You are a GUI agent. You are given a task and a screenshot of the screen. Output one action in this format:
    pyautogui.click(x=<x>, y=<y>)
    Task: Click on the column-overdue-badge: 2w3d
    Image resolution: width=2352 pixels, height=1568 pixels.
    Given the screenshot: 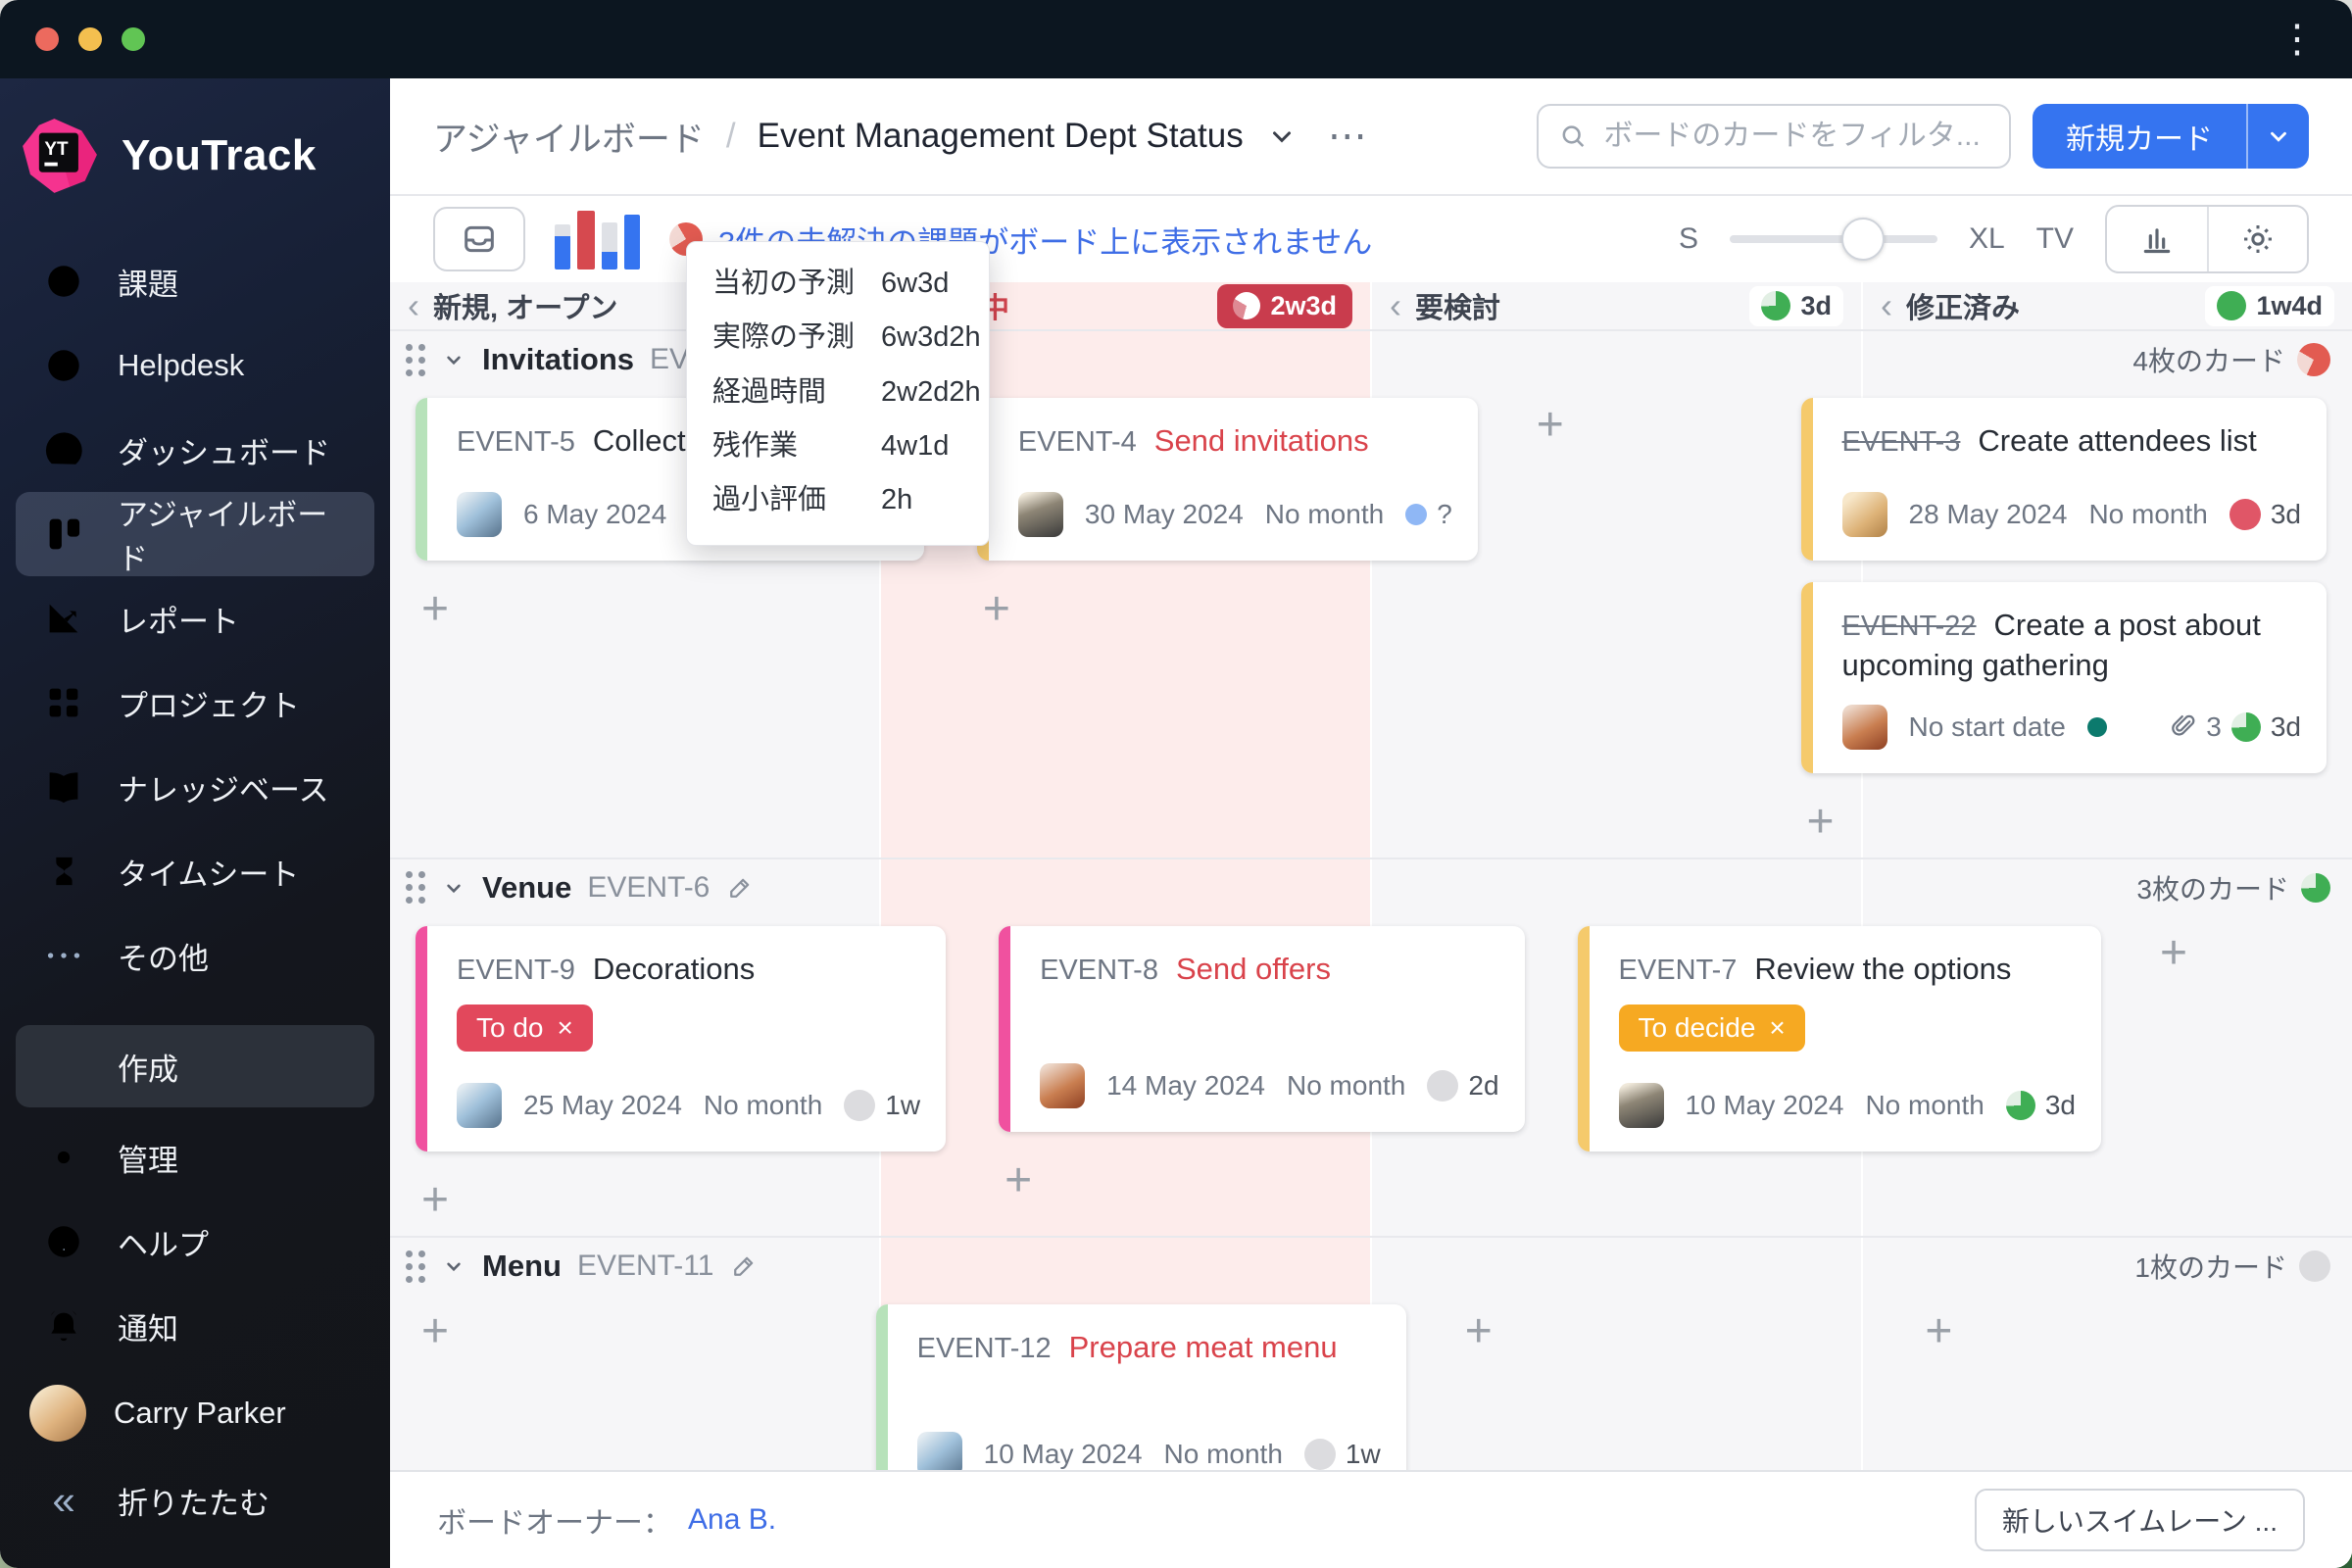 What is the action you would take?
    pyautogui.click(x=1284, y=305)
    